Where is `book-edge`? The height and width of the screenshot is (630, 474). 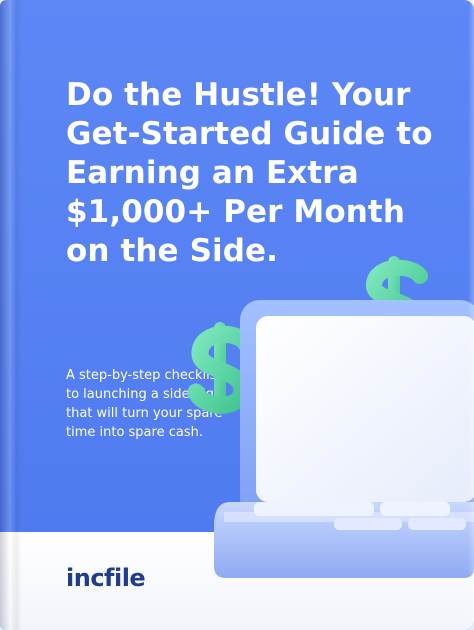 book-edge is located at coordinates (471, 315).